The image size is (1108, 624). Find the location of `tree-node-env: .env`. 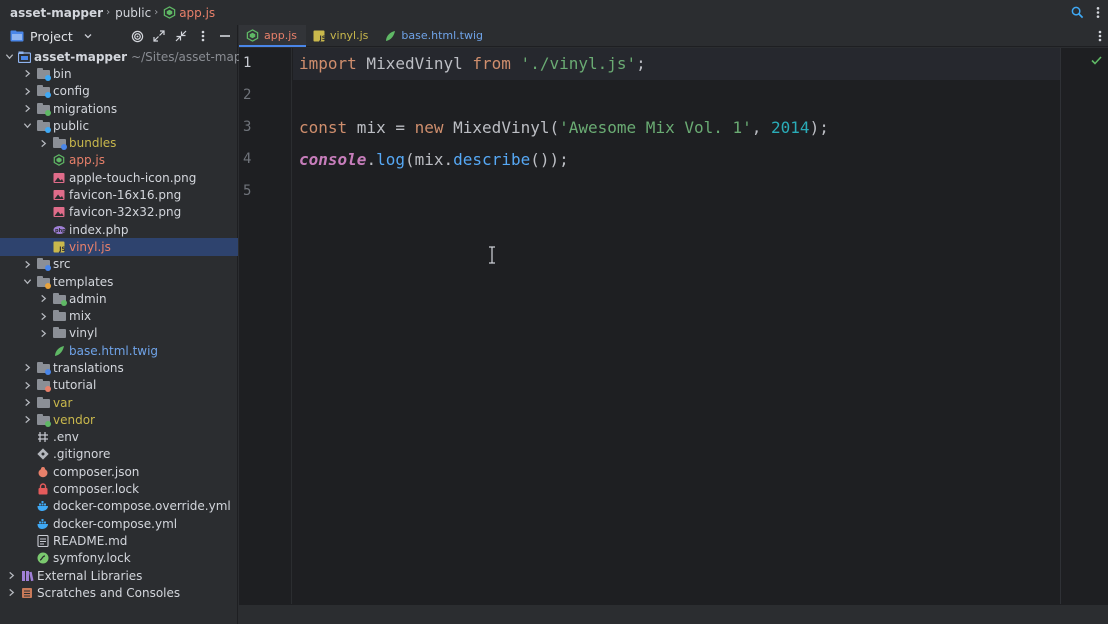

tree-node-env: .env is located at coordinates (119, 437).